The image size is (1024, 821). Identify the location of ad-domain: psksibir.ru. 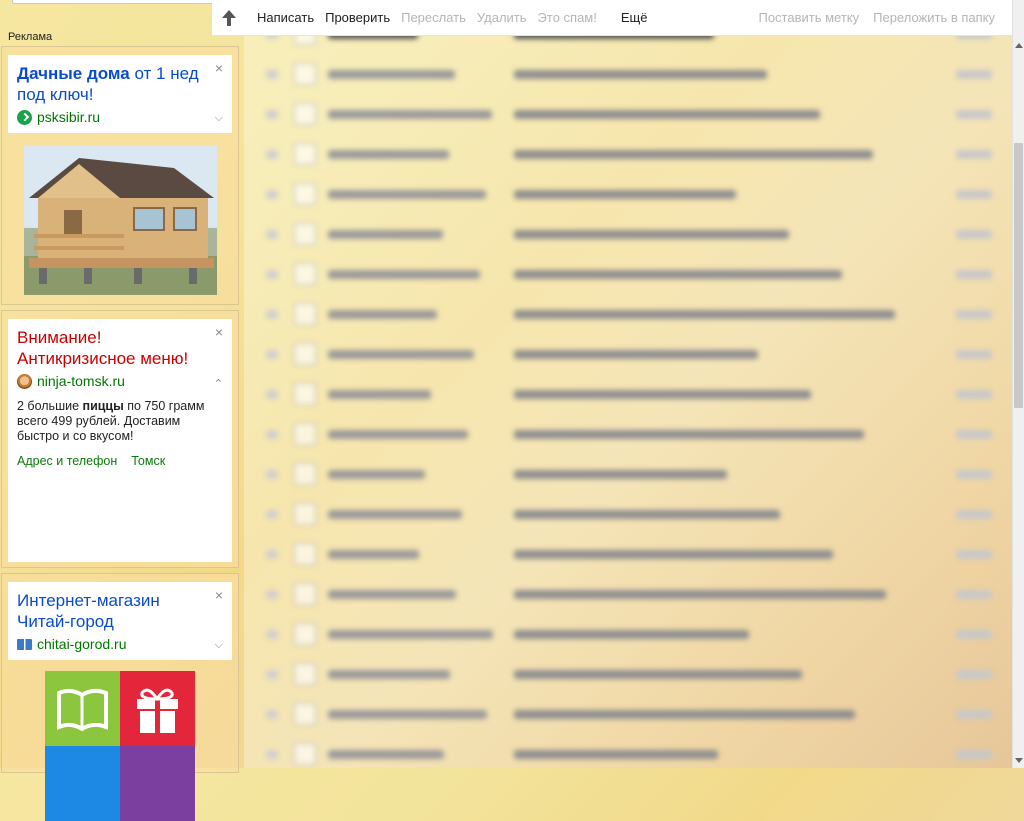
(119, 117).